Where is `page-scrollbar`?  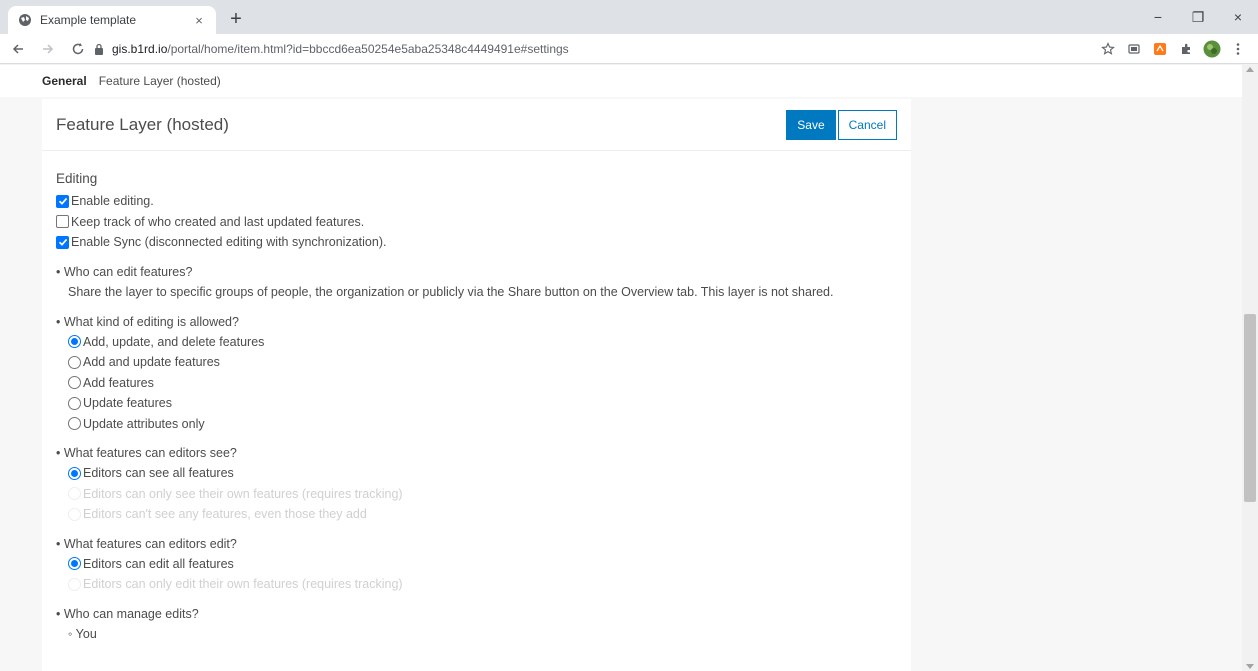
page-scrollbar is located at coordinates (1250, 368).